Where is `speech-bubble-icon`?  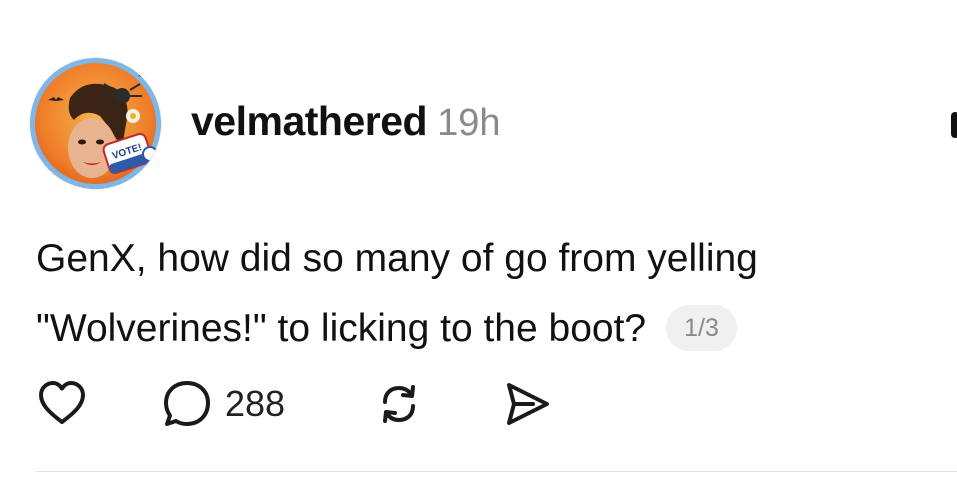 speech-bubble-icon is located at coordinates (187, 403).